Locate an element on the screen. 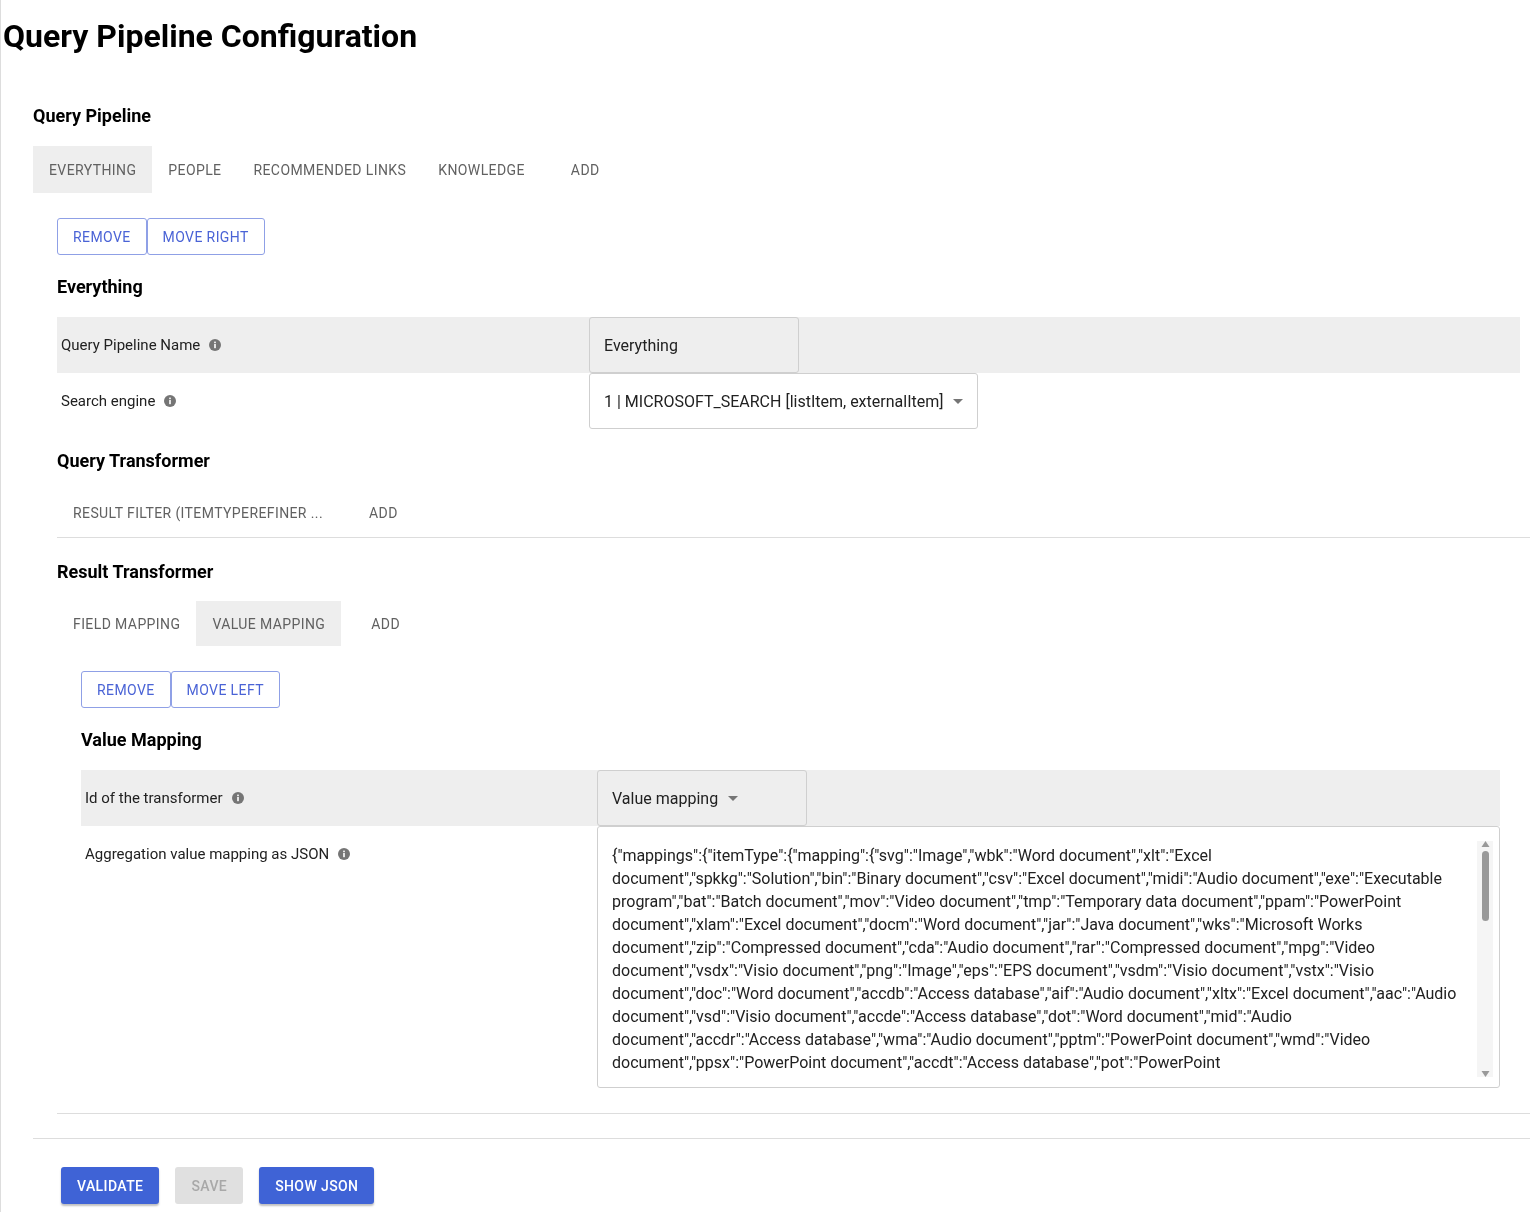  tab: PEOPLE is located at coordinates (195, 169).